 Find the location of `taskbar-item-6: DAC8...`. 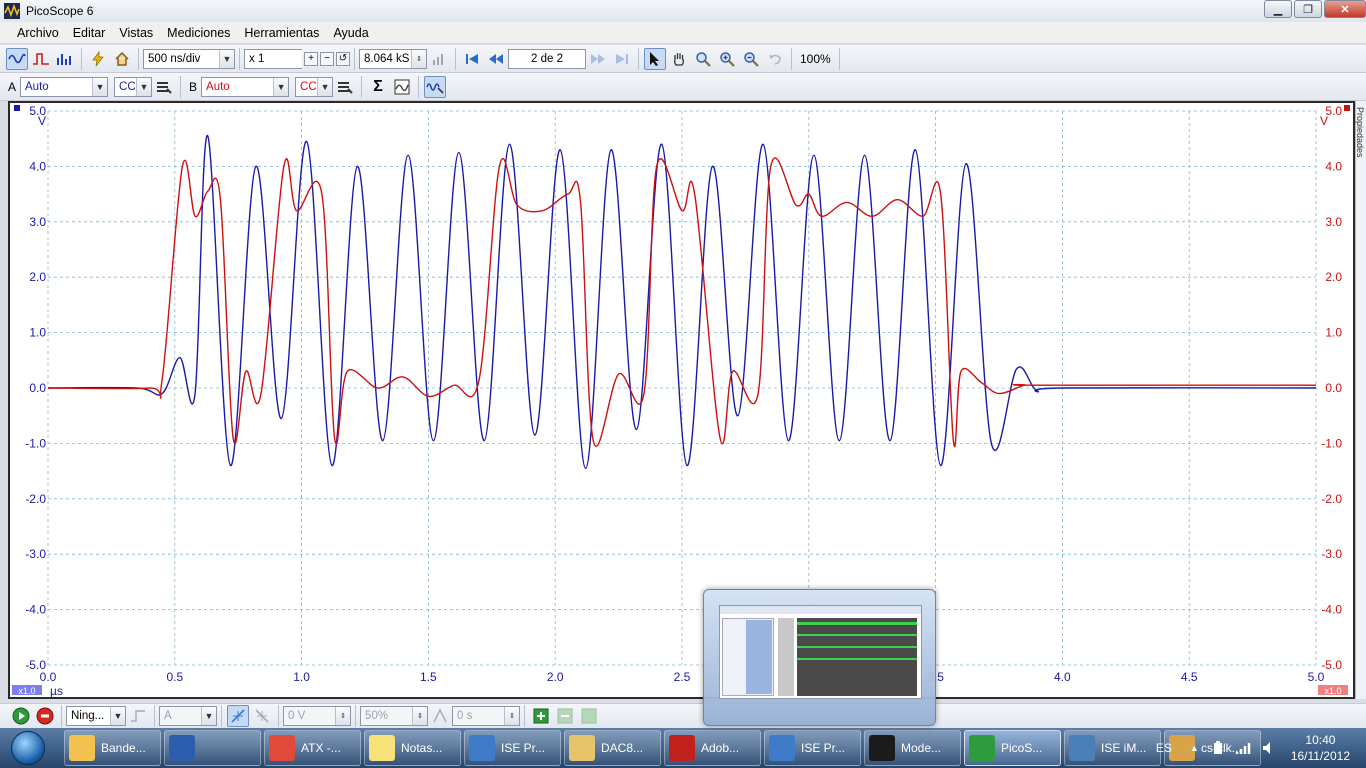

taskbar-item-6: DAC8... is located at coordinates (612, 748).